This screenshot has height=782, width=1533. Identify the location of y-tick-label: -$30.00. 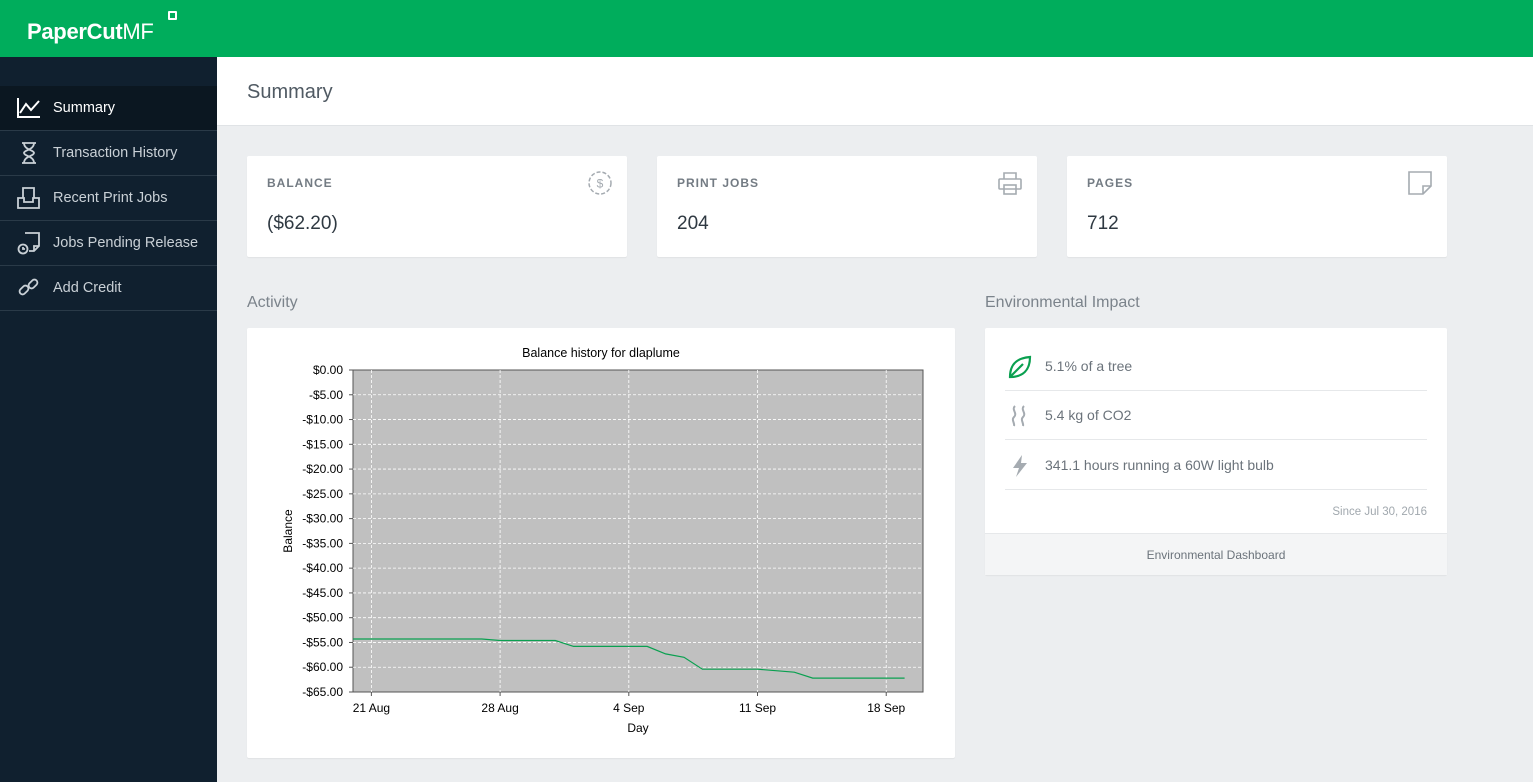
(322, 519).